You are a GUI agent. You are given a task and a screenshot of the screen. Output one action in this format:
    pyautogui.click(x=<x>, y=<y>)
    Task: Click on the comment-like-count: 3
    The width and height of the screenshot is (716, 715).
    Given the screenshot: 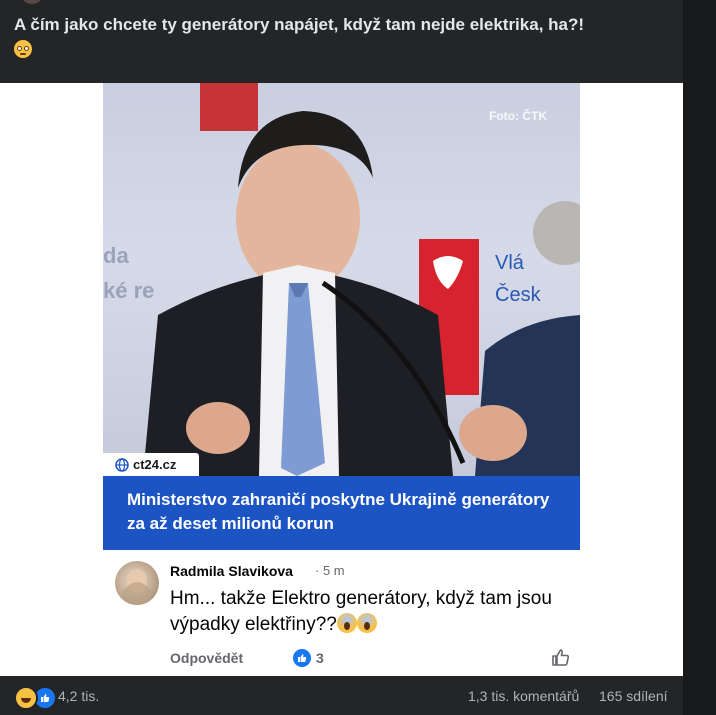 What is the action you would take?
    pyautogui.click(x=320, y=658)
    